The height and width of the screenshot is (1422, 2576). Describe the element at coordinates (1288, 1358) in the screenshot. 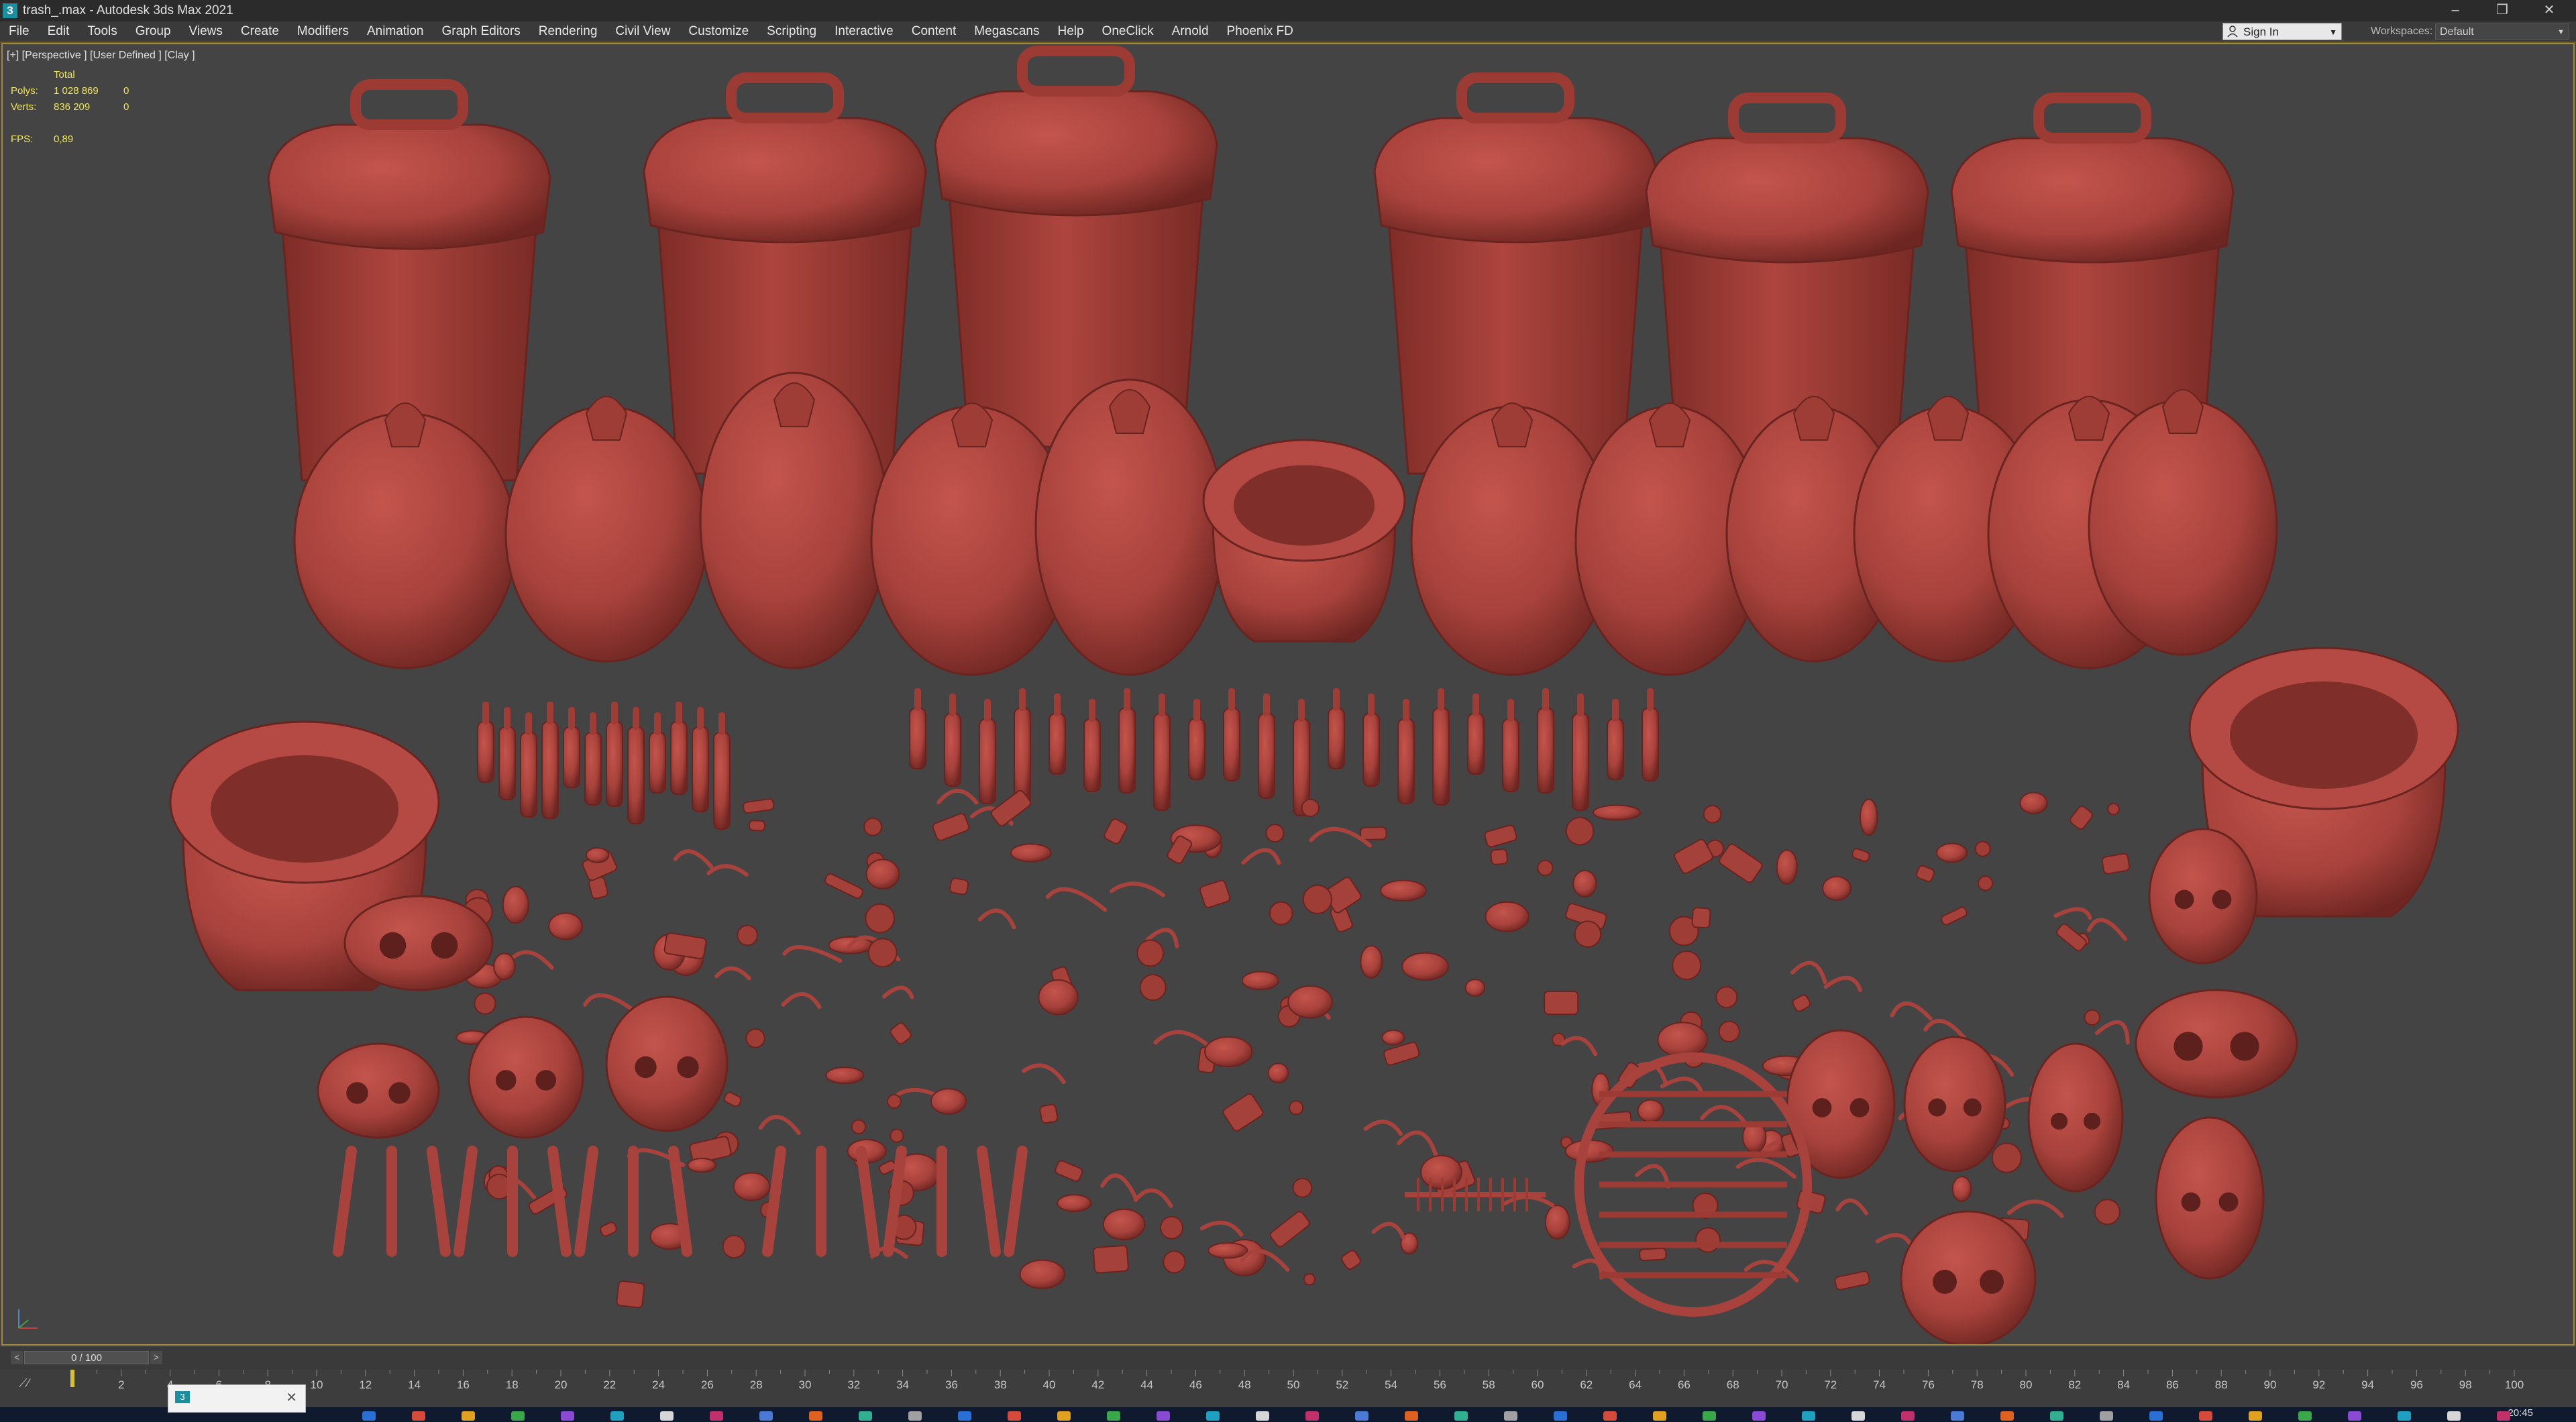

I see `time-slider: < 0 / 100 >` at that location.